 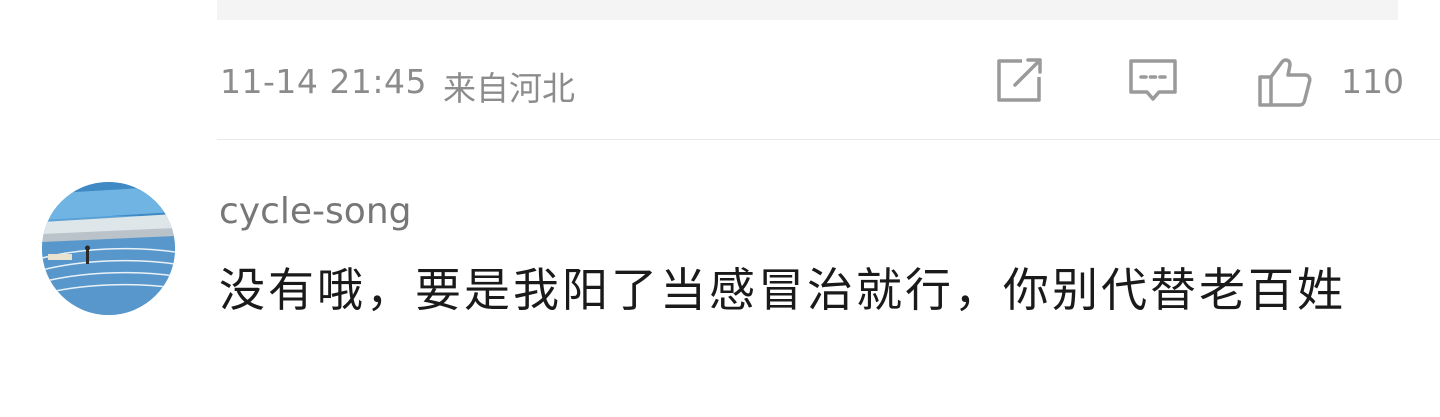 What do you see at coordinates (807, 10) in the screenshot?
I see `quoted-content-box` at bounding box center [807, 10].